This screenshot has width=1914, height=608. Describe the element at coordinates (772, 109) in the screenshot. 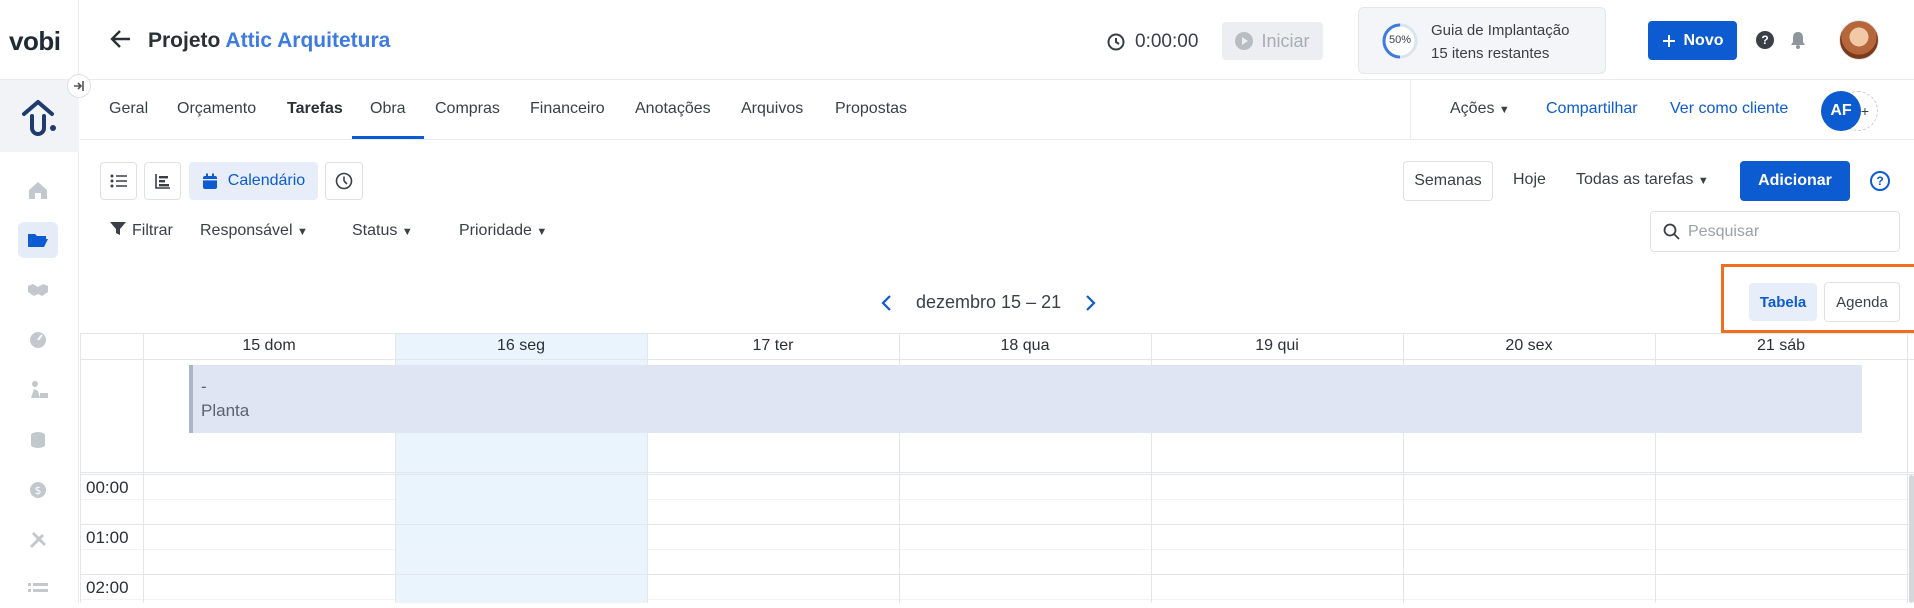

I see `tab-arquivos: Arquivos` at that location.